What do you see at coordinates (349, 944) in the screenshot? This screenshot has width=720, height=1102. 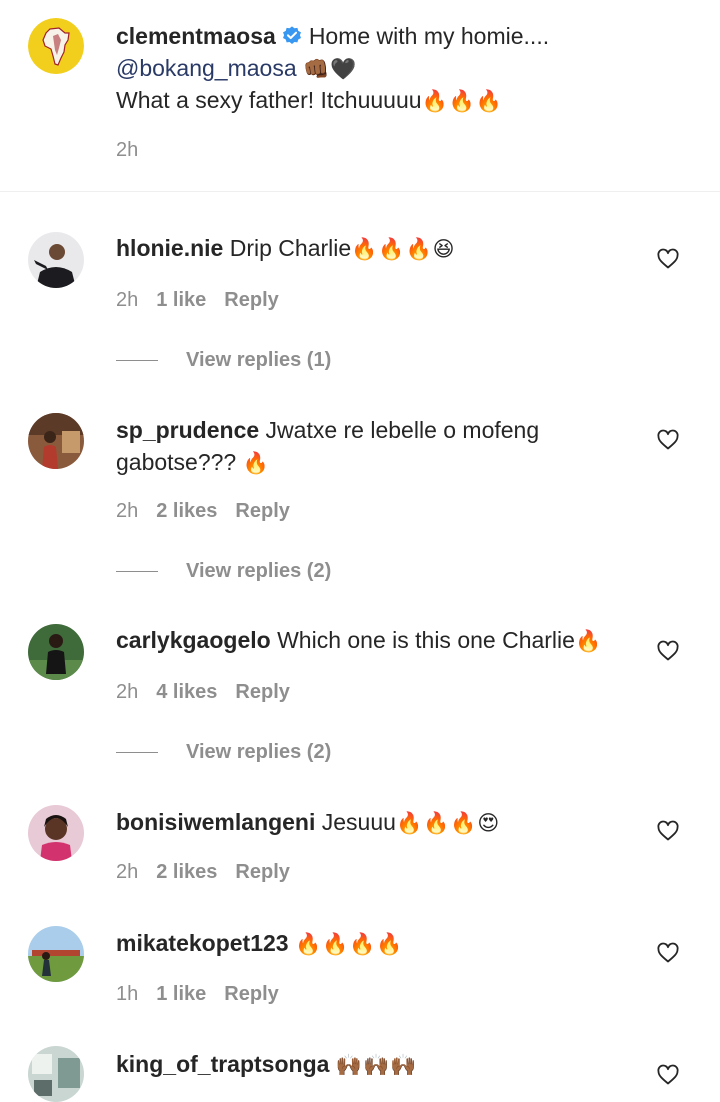 I see `comment-emoji: 🔥🔥🔥🔥` at bounding box center [349, 944].